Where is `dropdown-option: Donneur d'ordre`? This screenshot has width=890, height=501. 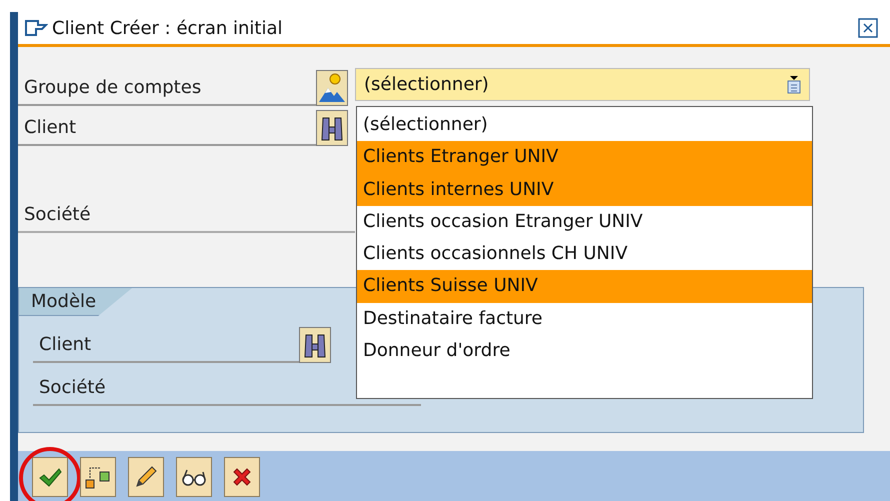 dropdown-option: Donneur d'ordre is located at coordinates (584, 351).